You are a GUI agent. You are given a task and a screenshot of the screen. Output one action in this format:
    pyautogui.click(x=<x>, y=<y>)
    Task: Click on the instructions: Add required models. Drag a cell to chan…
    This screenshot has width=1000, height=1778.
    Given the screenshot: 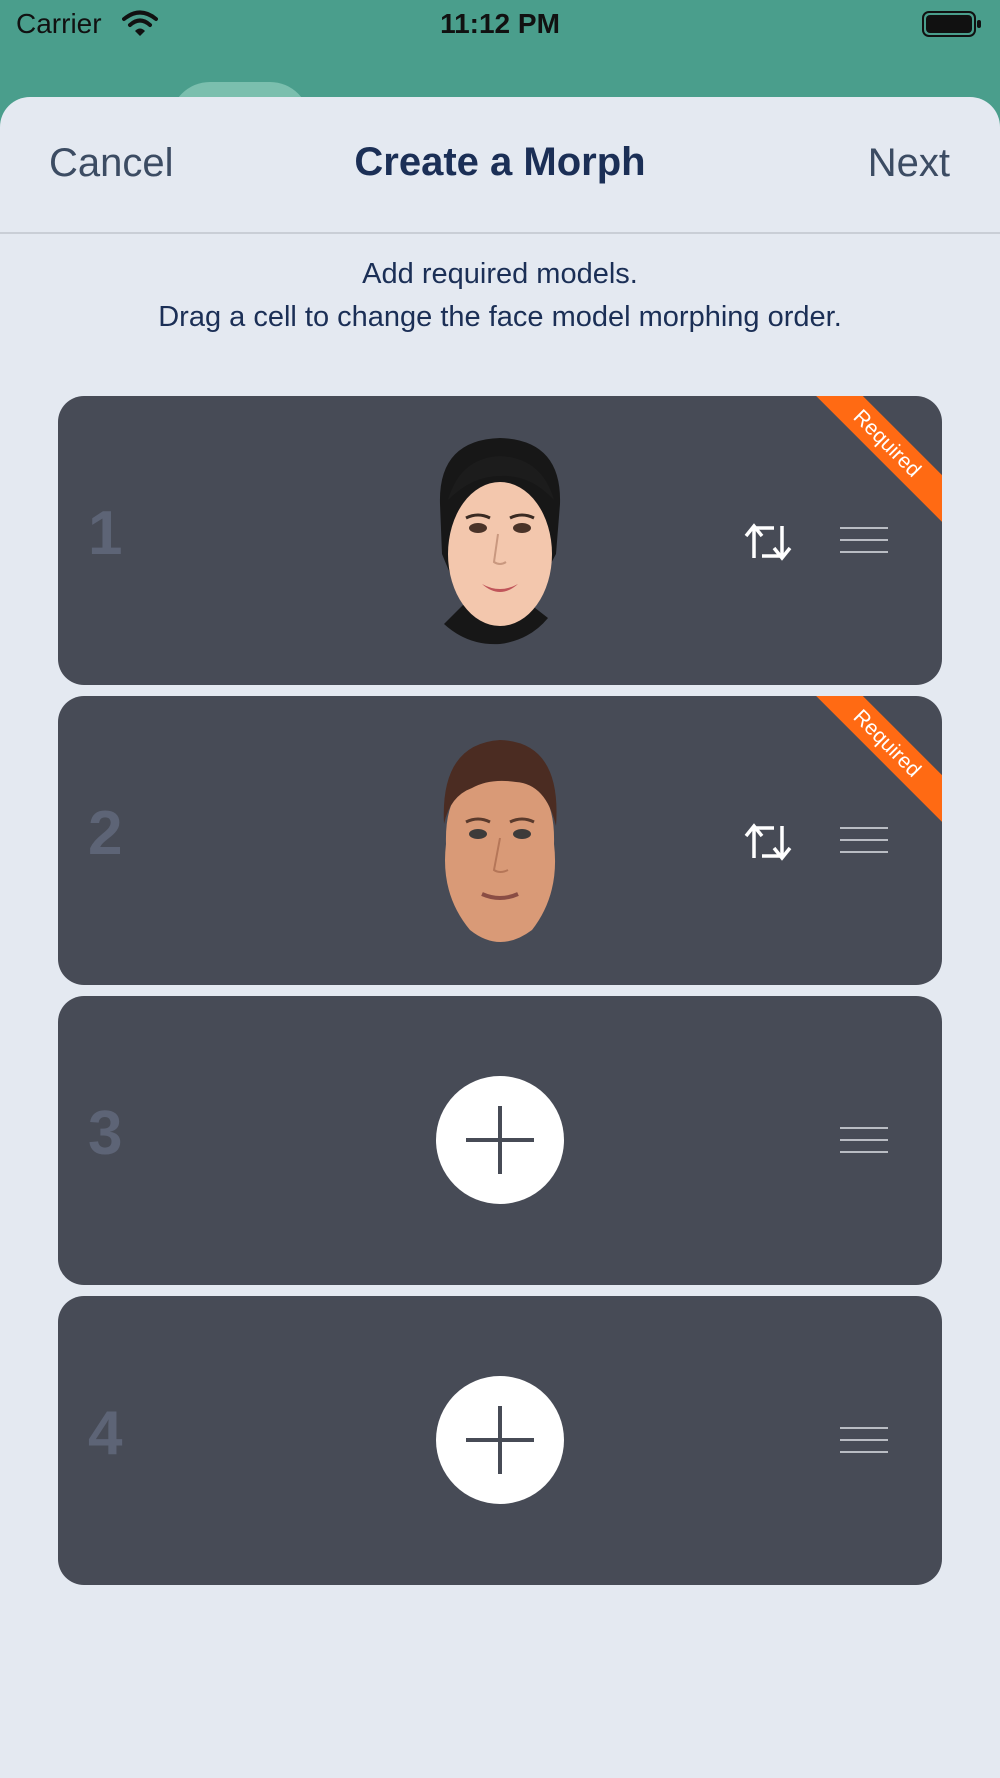 What is the action you would take?
    pyautogui.click(x=500, y=296)
    